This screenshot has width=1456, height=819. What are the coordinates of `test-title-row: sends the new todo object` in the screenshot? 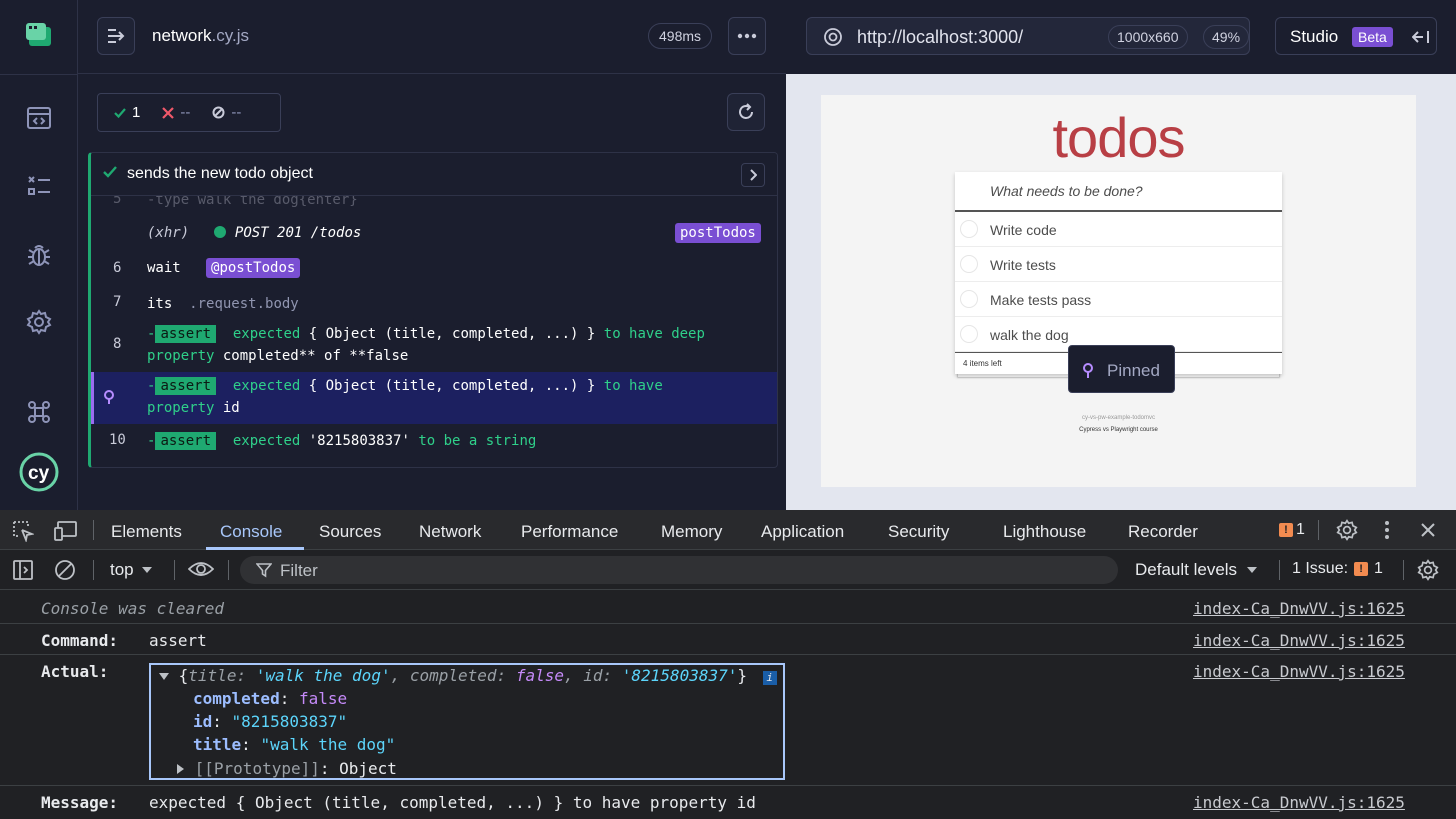 It's located at (434, 174).